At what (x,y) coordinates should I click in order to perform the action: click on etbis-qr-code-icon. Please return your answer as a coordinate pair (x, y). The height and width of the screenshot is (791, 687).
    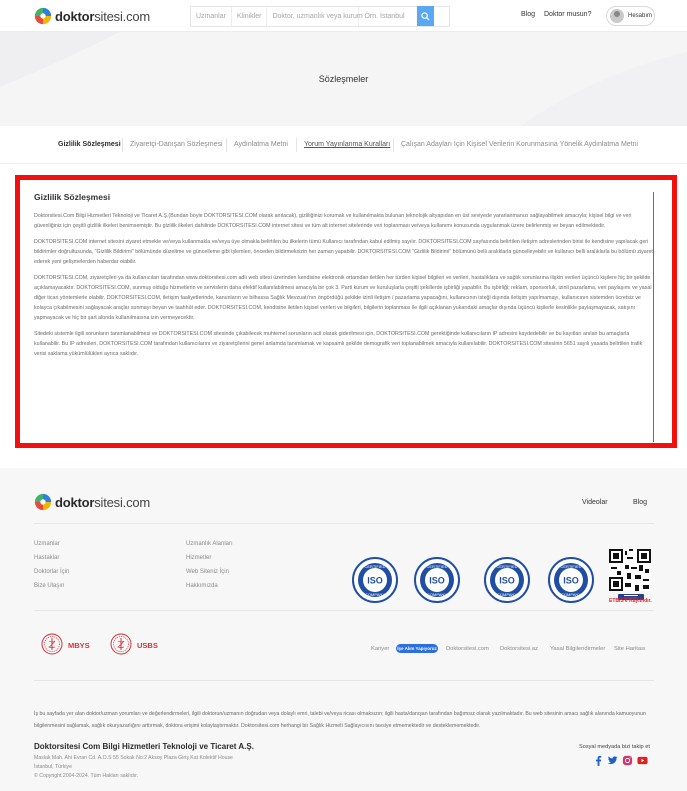
    Looking at the image, I should click on (630, 570).